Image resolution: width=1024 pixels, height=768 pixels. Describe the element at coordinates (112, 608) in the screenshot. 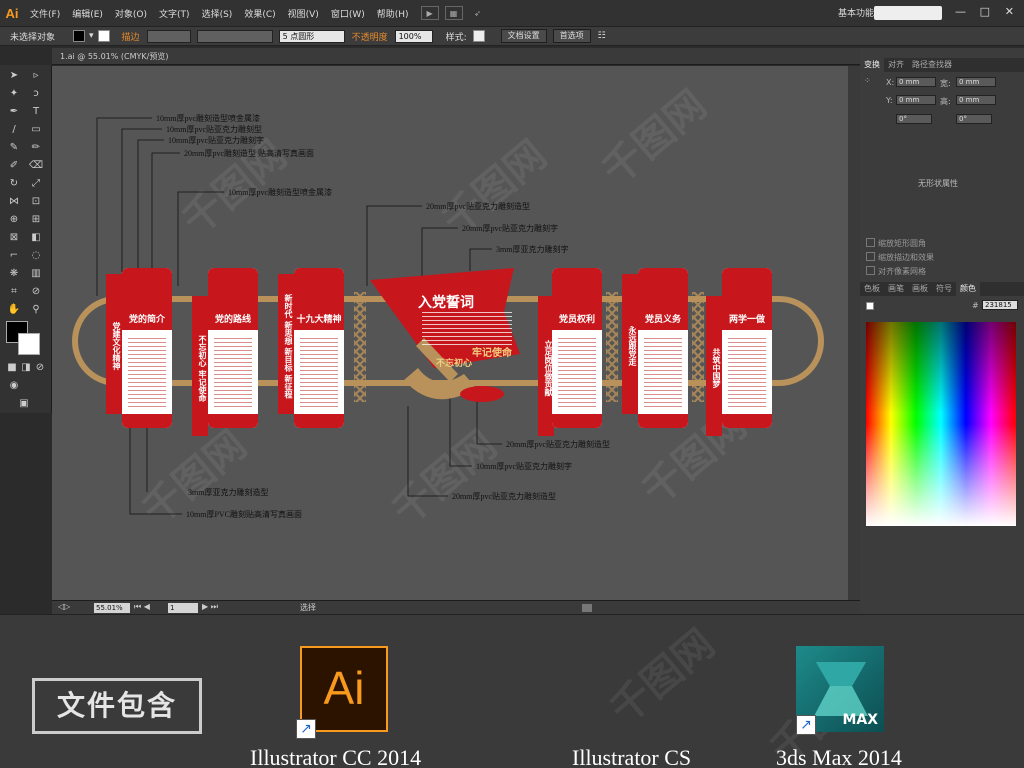

I see `zoom-field: 55.01%` at that location.